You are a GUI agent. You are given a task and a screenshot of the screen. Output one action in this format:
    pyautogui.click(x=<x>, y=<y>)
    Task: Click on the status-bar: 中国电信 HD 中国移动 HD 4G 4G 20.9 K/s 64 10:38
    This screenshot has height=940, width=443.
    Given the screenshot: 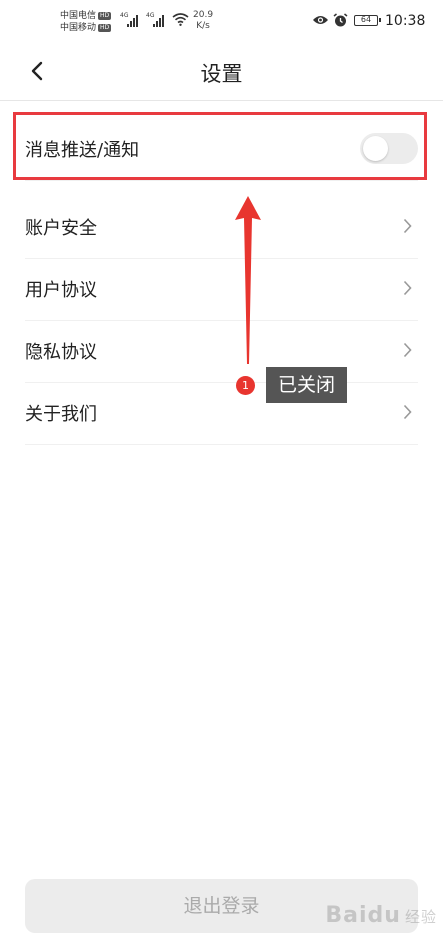 What is the action you would take?
    pyautogui.click(x=243, y=22)
    